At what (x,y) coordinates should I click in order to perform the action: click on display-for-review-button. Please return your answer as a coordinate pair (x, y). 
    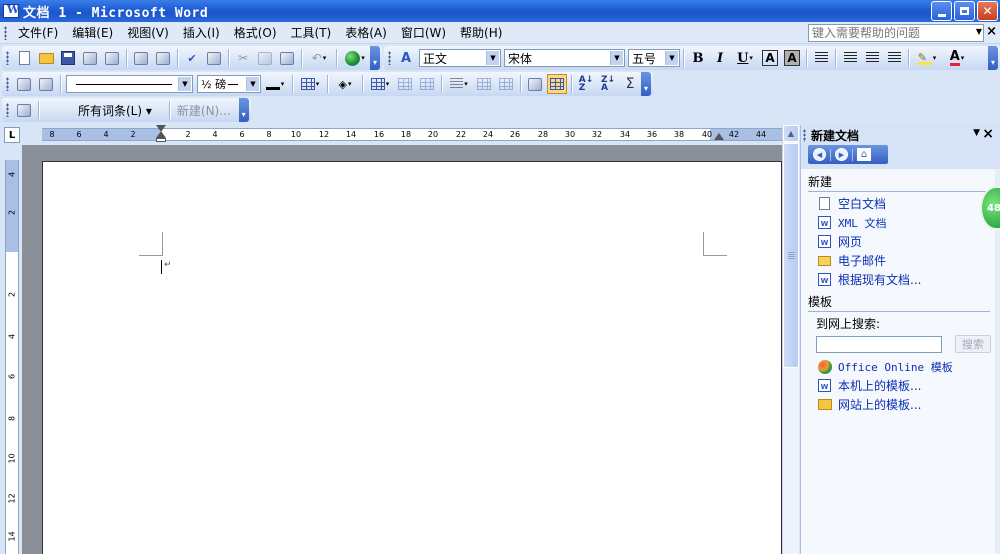
    Looking at the image, I should click on (24, 110).